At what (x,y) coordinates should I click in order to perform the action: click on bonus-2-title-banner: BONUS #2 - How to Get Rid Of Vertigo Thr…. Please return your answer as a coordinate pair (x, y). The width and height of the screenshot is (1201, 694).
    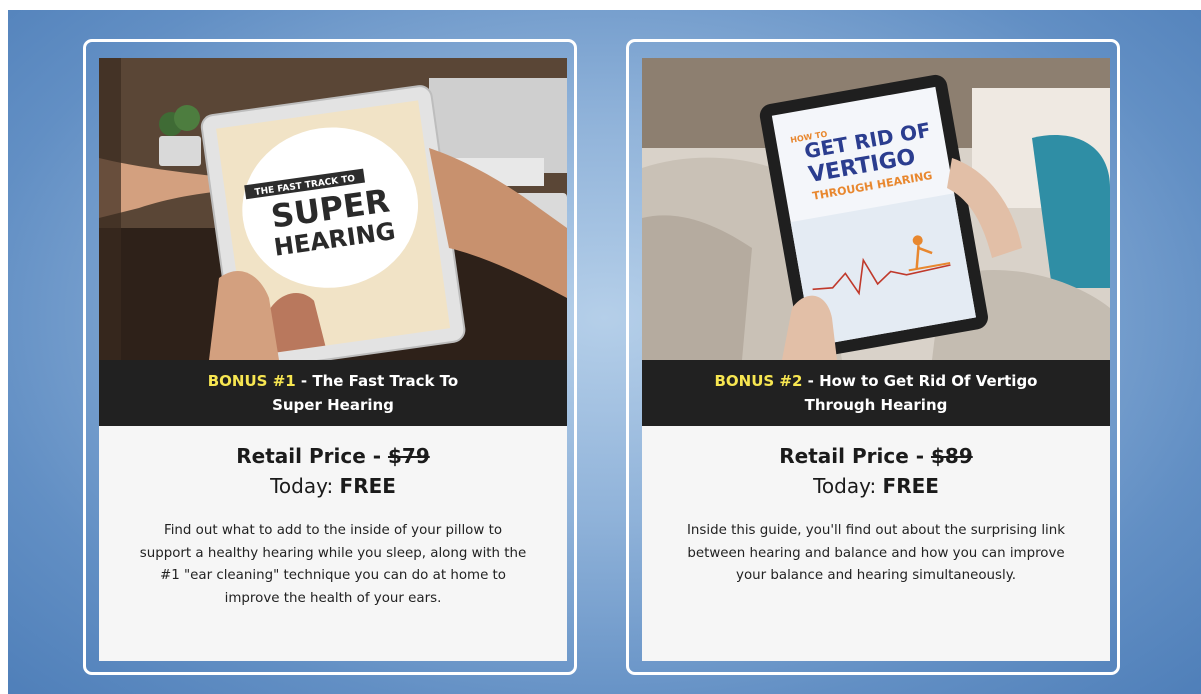
    Looking at the image, I should click on (876, 393).